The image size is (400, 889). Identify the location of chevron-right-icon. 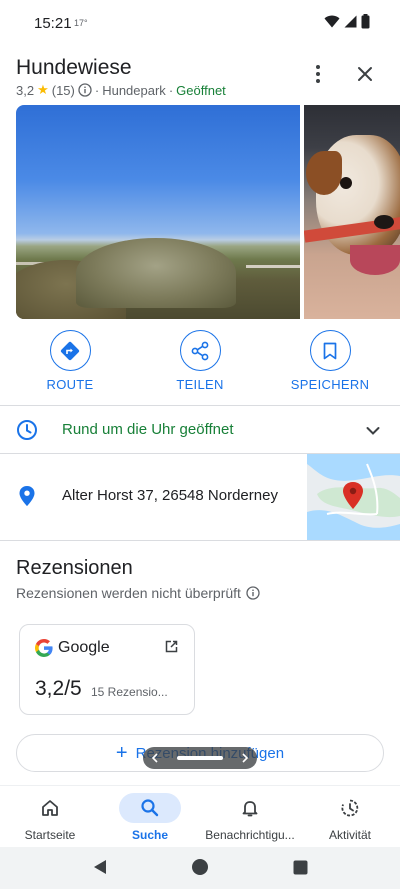
(245, 758).